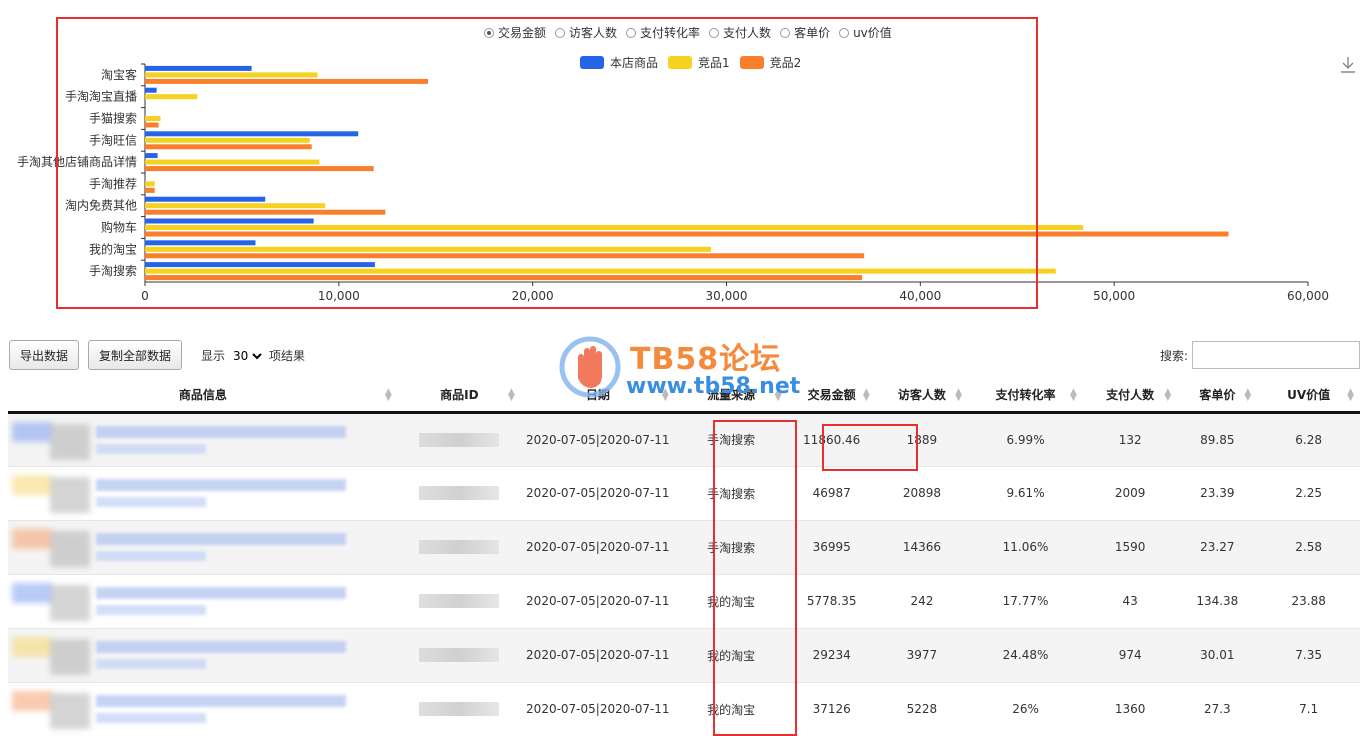 The width and height of the screenshot is (1360, 736). I want to click on table-cell-UV价值: 6.28, so click(1308, 438).